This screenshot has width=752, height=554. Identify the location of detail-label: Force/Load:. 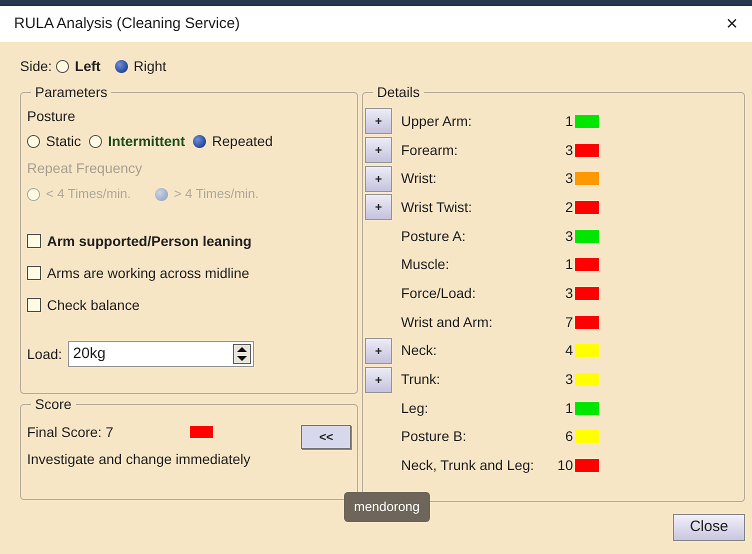
(439, 293).